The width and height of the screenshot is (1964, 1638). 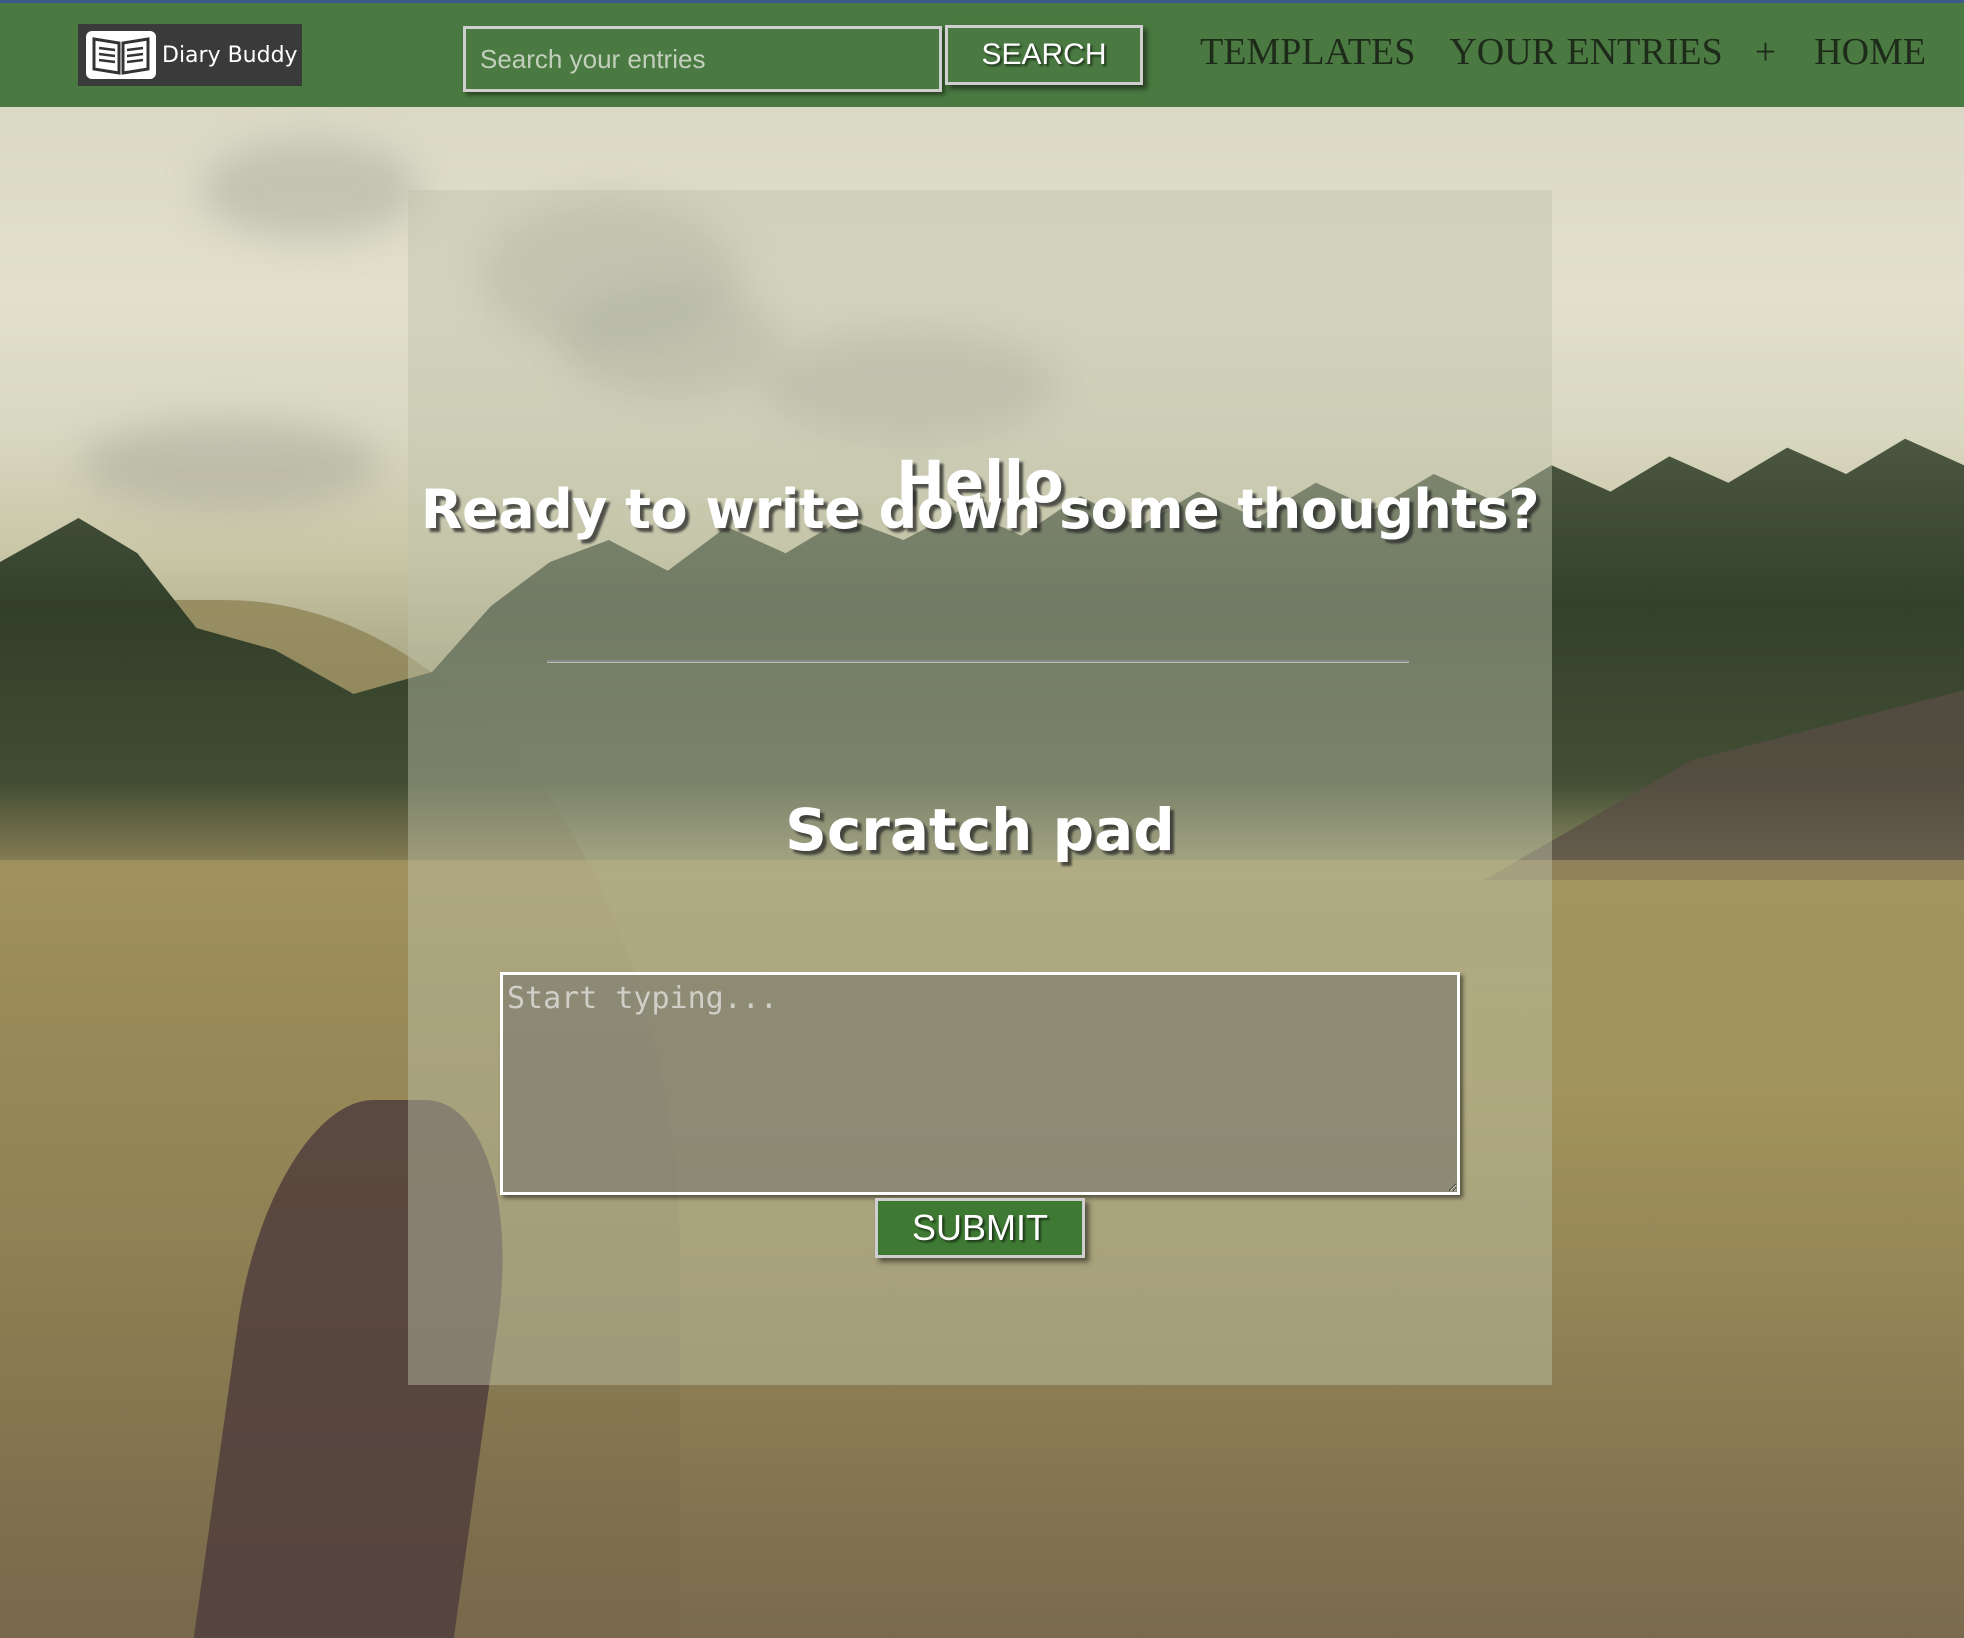 What do you see at coordinates (980, 1083) in the screenshot?
I see `scratch-pad-textarea` at bounding box center [980, 1083].